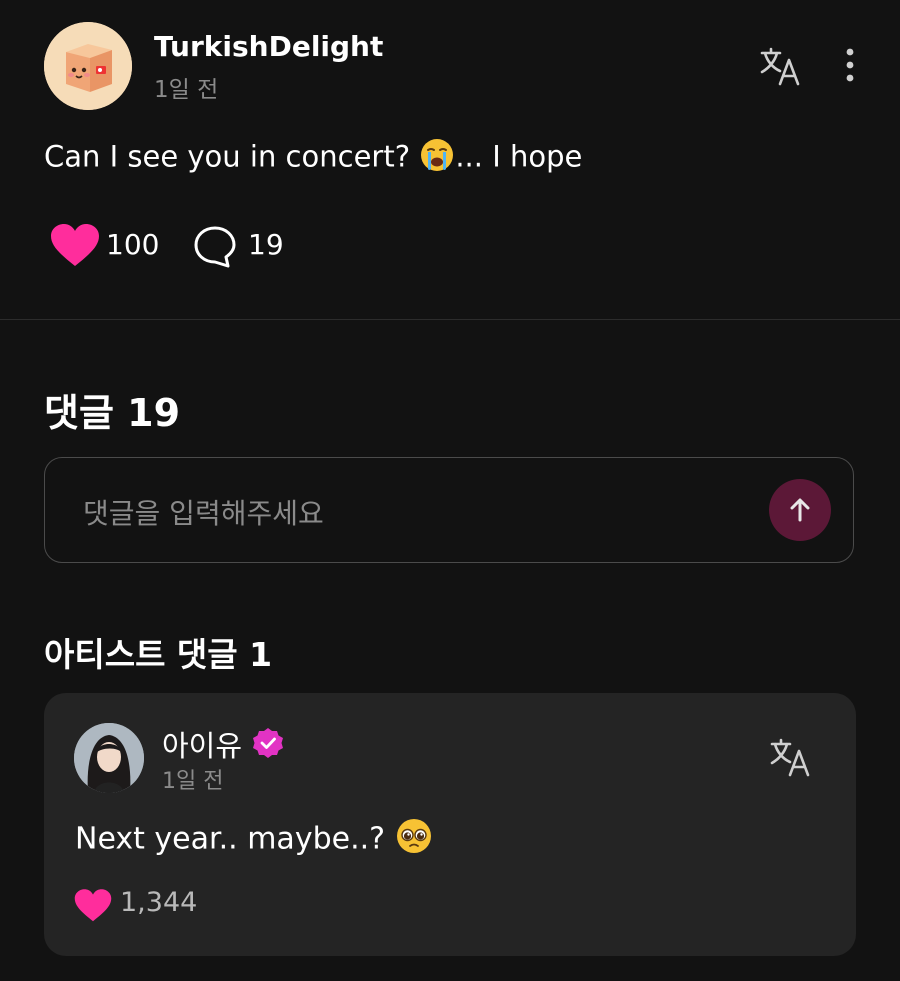 The image size is (900, 981). Describe the element at coordinates (437, 158) in the screenshot. I see `crying-face-emoji-icon` at that location.